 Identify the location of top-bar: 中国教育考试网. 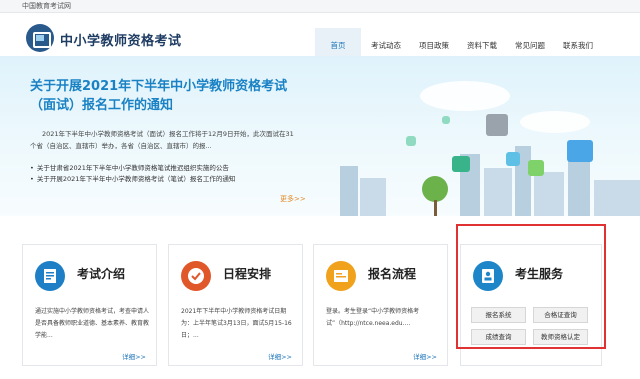
(320, 6).